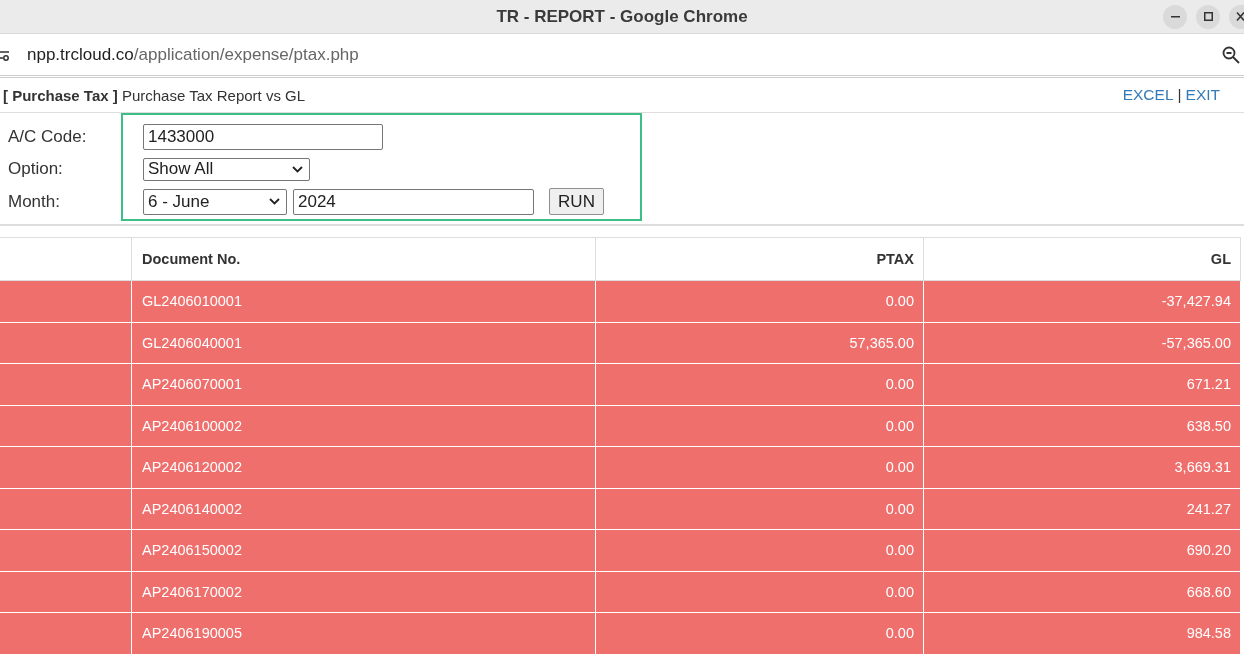  Describe the element at coordinates (1148, 95) in the screenshot. I see `excel-link: EXCEL` at that location.